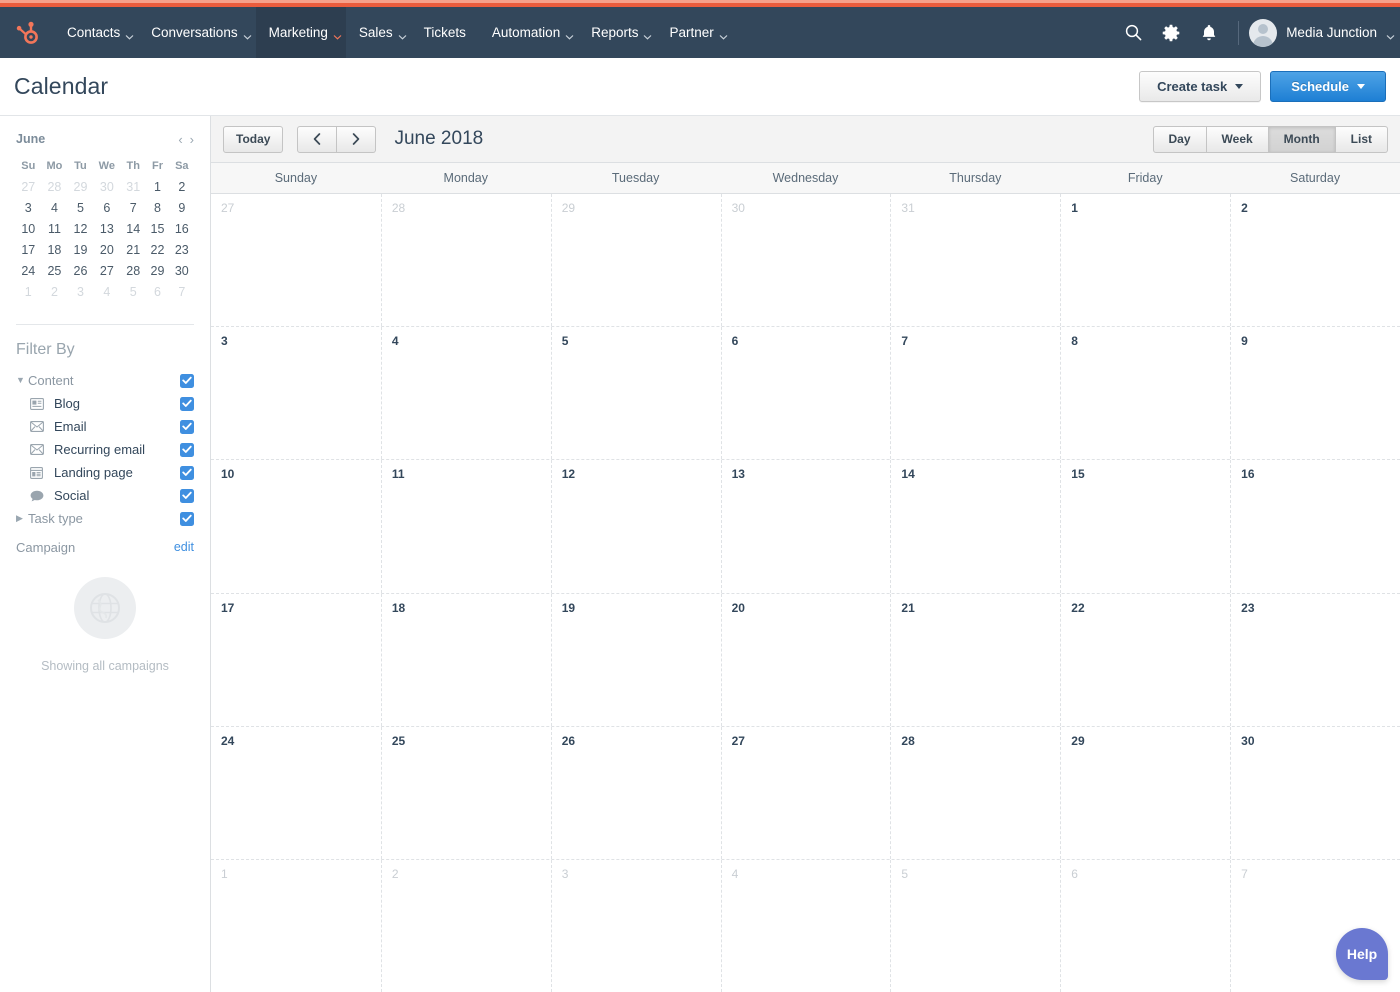 The width and height of the screenshot is (1400, 992). What do you see at coordinates (465, 659) in the screenshot?
I see `calendar-day-cell: 18` at bounding box center [465, 659].